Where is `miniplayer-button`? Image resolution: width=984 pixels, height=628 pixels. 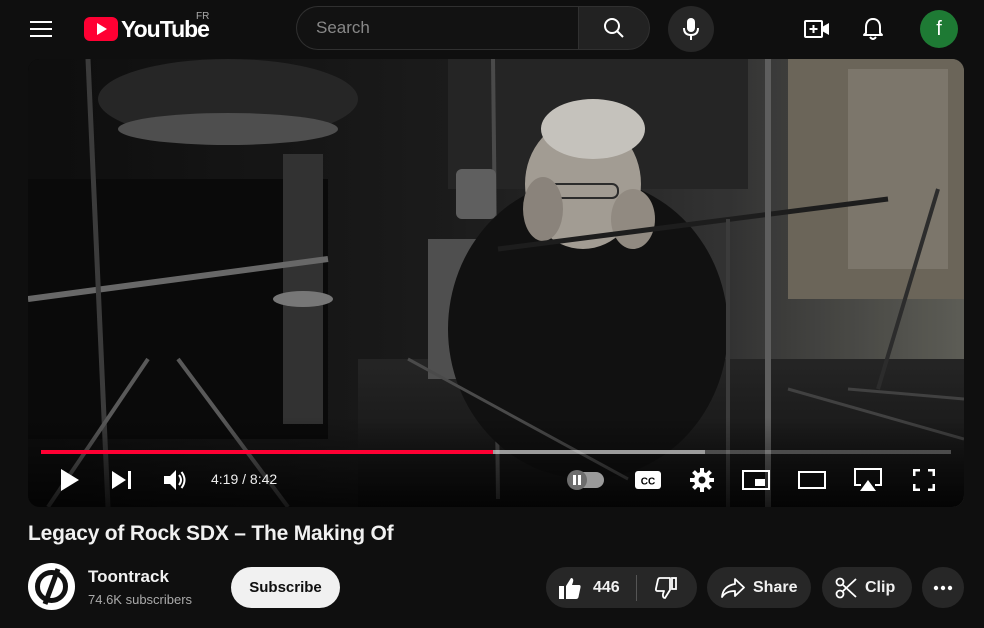 miniplayer-button is located at coordinates (756, 480).